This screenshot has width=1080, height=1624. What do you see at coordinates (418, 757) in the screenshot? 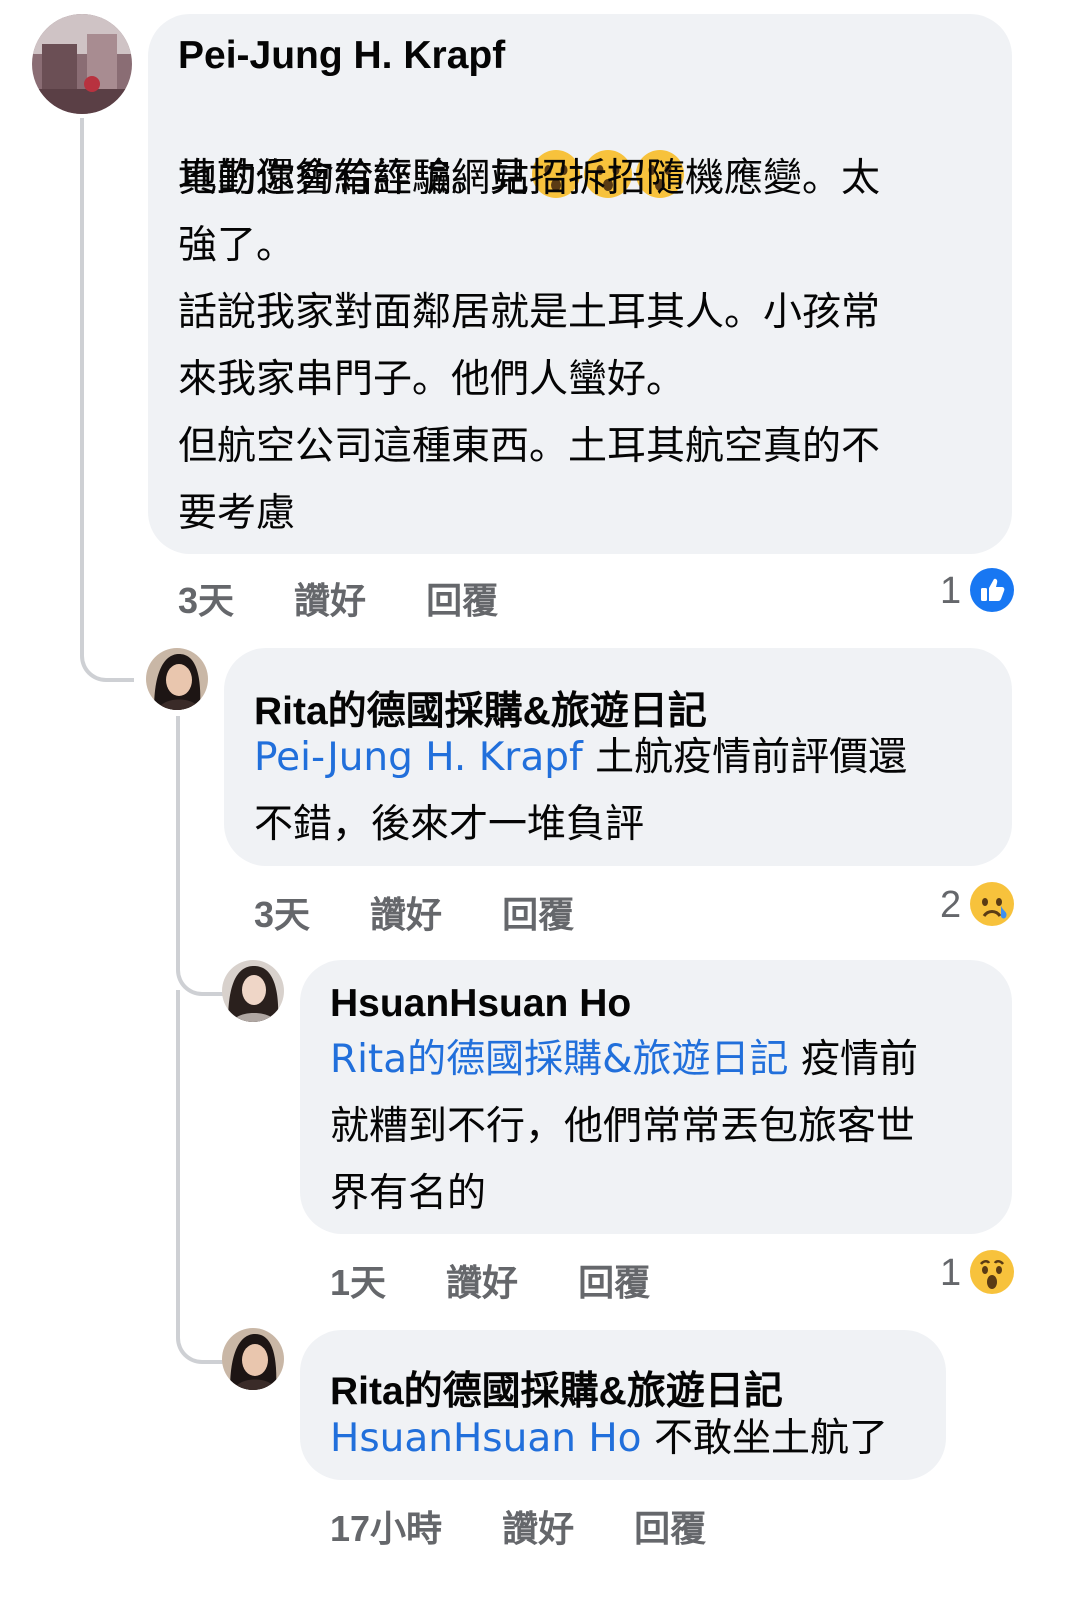
I see `mention-link: Pei-Jung H. Krapf` at bounding box center [418, 757].